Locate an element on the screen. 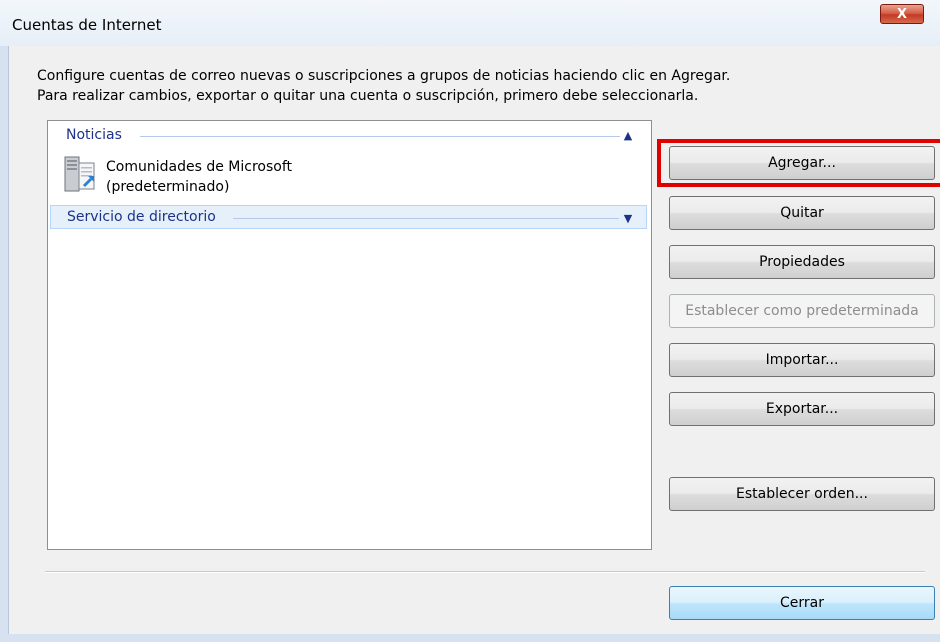 Image resolution: width=940 pixels, height=642 pixels. footer-separator is located at coordinates (485, 572).